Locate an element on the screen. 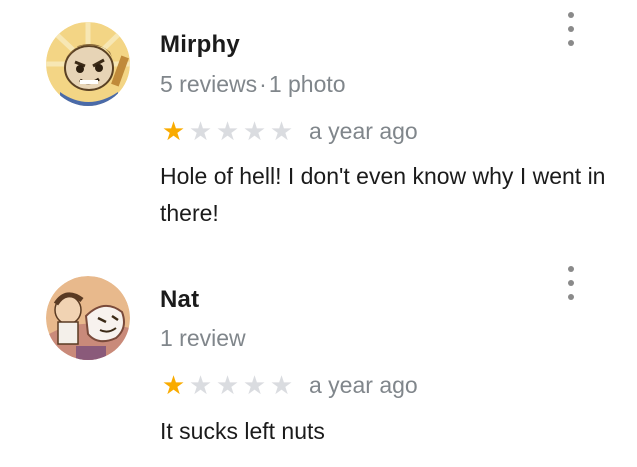 Image resolution: width=637 pixels, height=467 pixels. review-text: It sucks left nuts is located at coordinates (242, 431).